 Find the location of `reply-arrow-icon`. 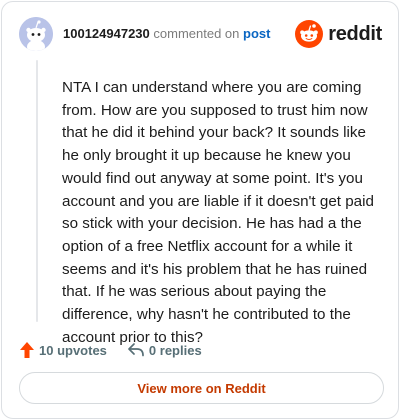

reply-arrow-icon is located at coordinates (136, 350).